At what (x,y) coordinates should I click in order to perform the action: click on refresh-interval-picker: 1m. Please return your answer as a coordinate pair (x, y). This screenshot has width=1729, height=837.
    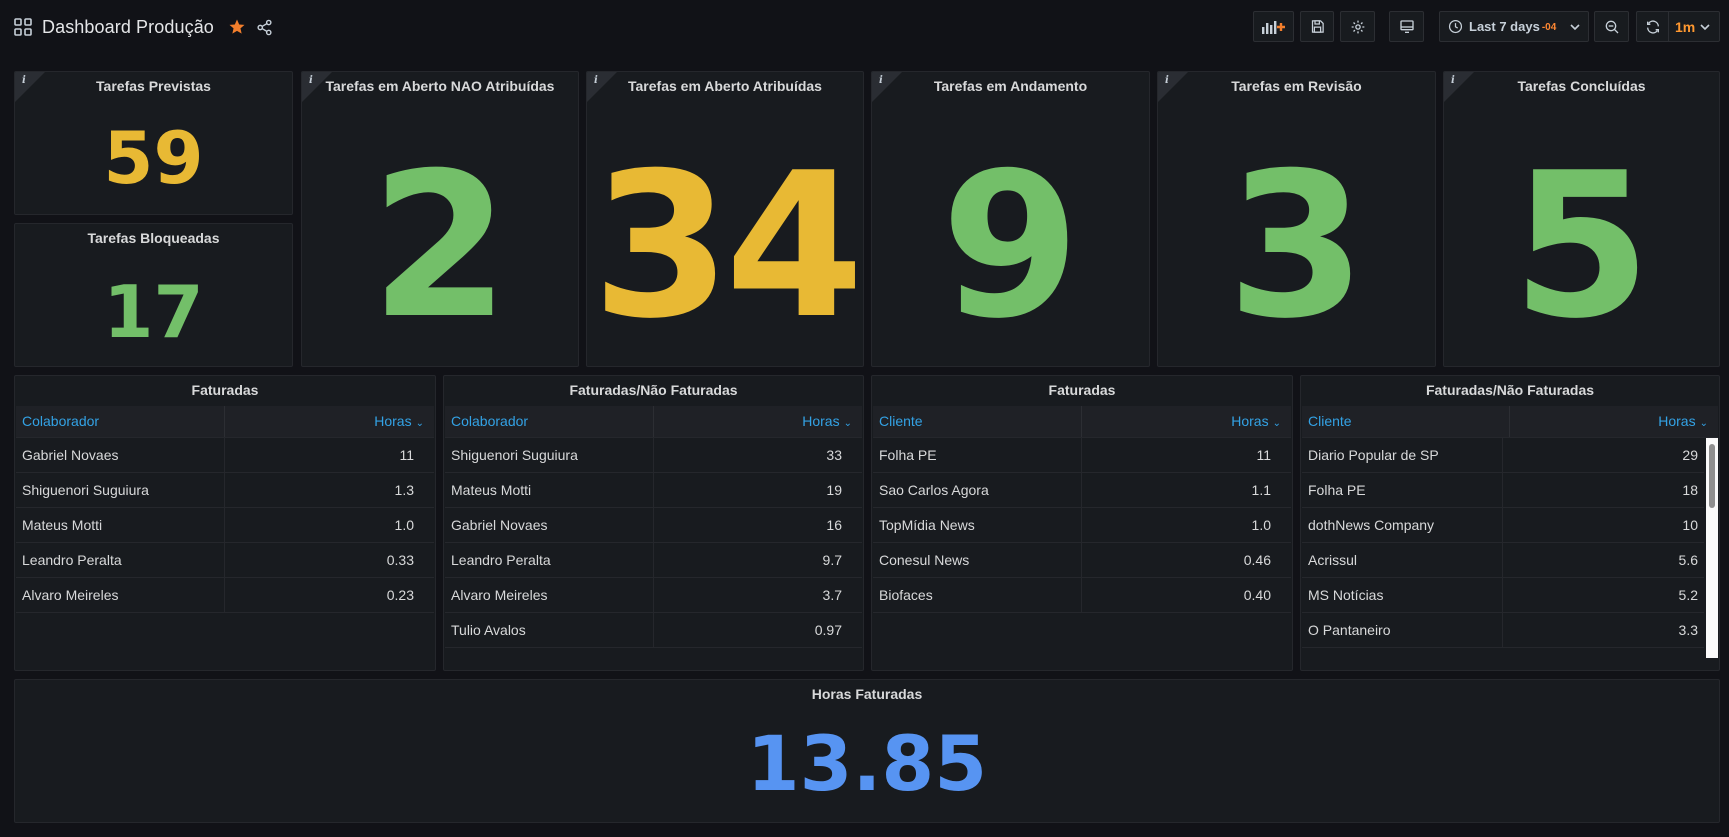
    Looking at the image, I should click on (1689, 27).